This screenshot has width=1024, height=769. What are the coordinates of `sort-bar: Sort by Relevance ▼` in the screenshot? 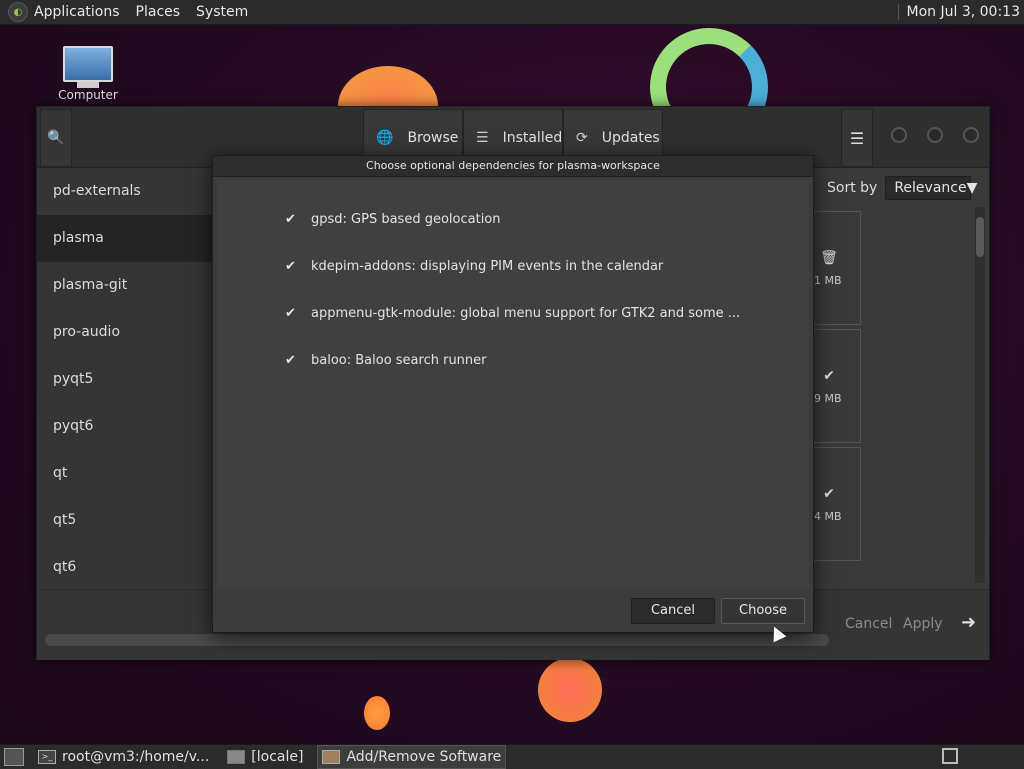 It's located at (902, 188).